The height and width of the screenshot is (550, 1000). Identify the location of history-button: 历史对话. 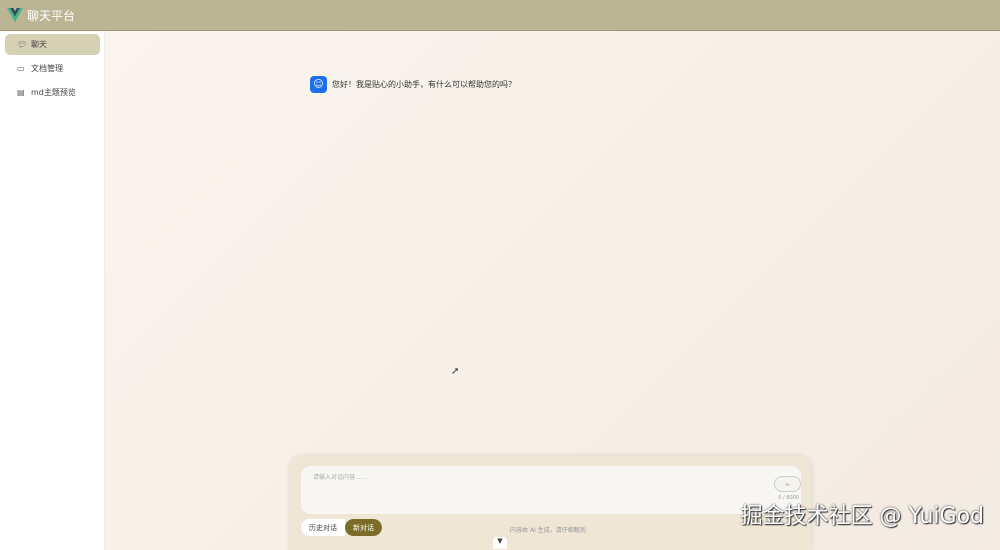
(323, 527).